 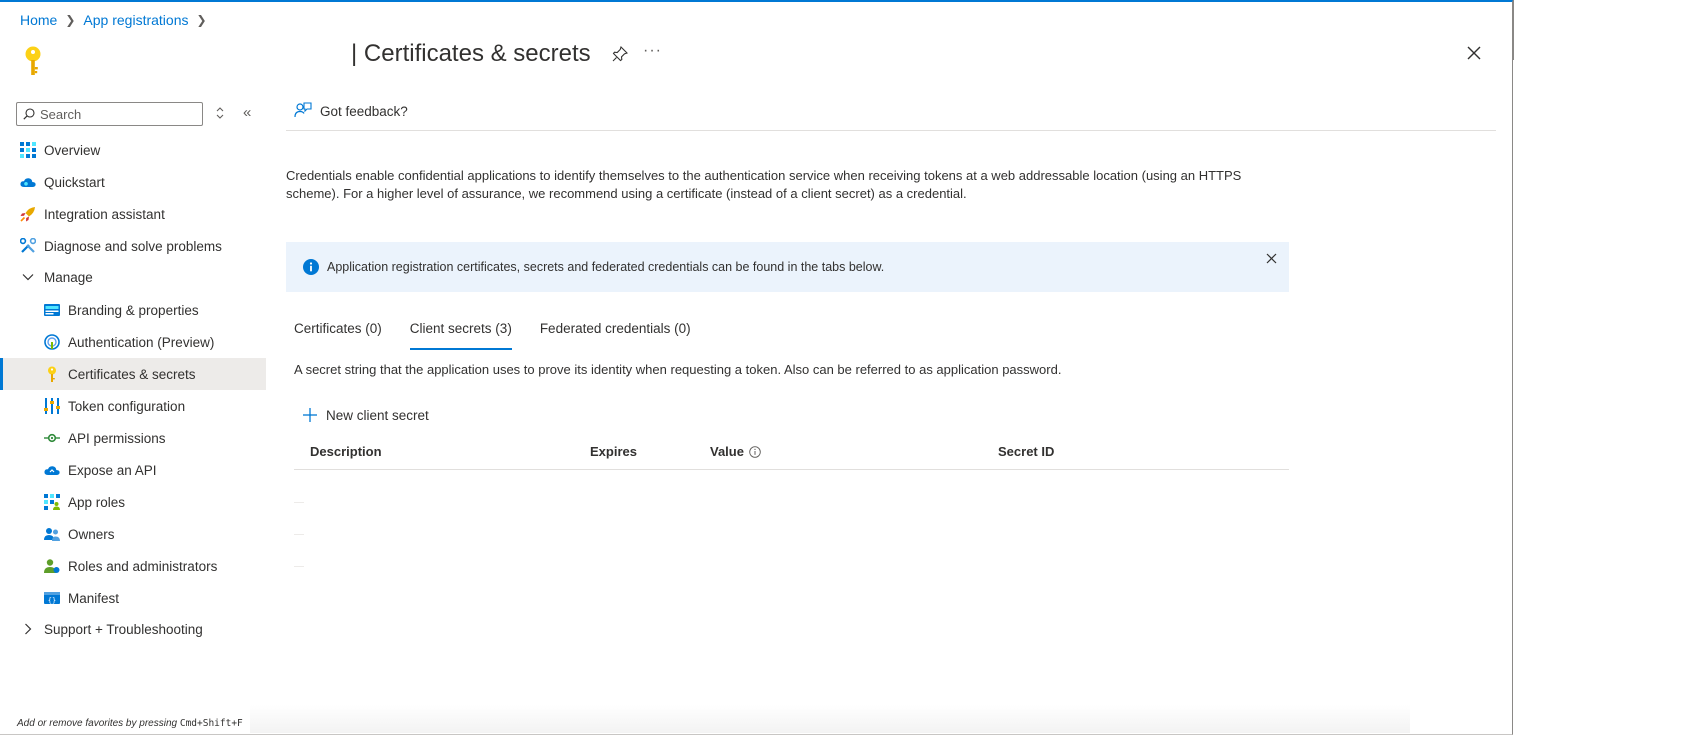 I want to click on overview-grid-icon, so click(x=28, y=150).